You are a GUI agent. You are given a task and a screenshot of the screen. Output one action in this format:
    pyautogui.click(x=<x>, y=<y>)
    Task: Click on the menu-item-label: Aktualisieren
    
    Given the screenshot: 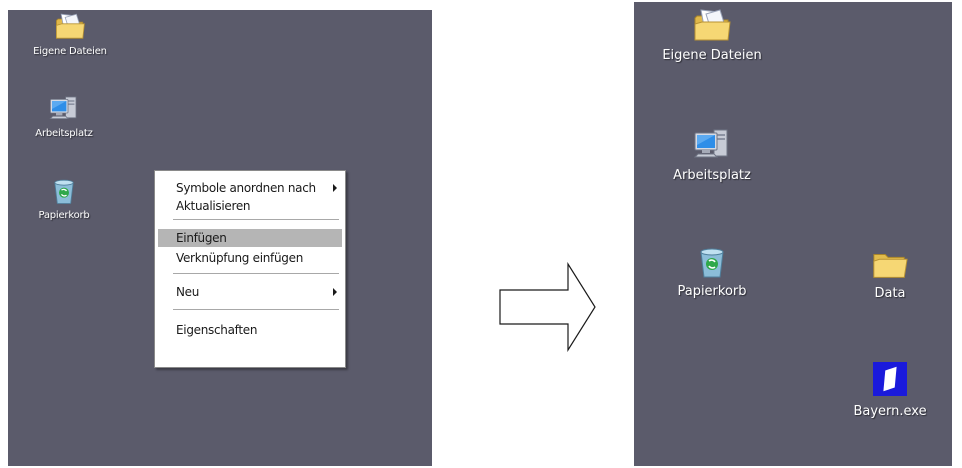 What is the action you would take?
    pyautogui.click(x=213, y=206)
    